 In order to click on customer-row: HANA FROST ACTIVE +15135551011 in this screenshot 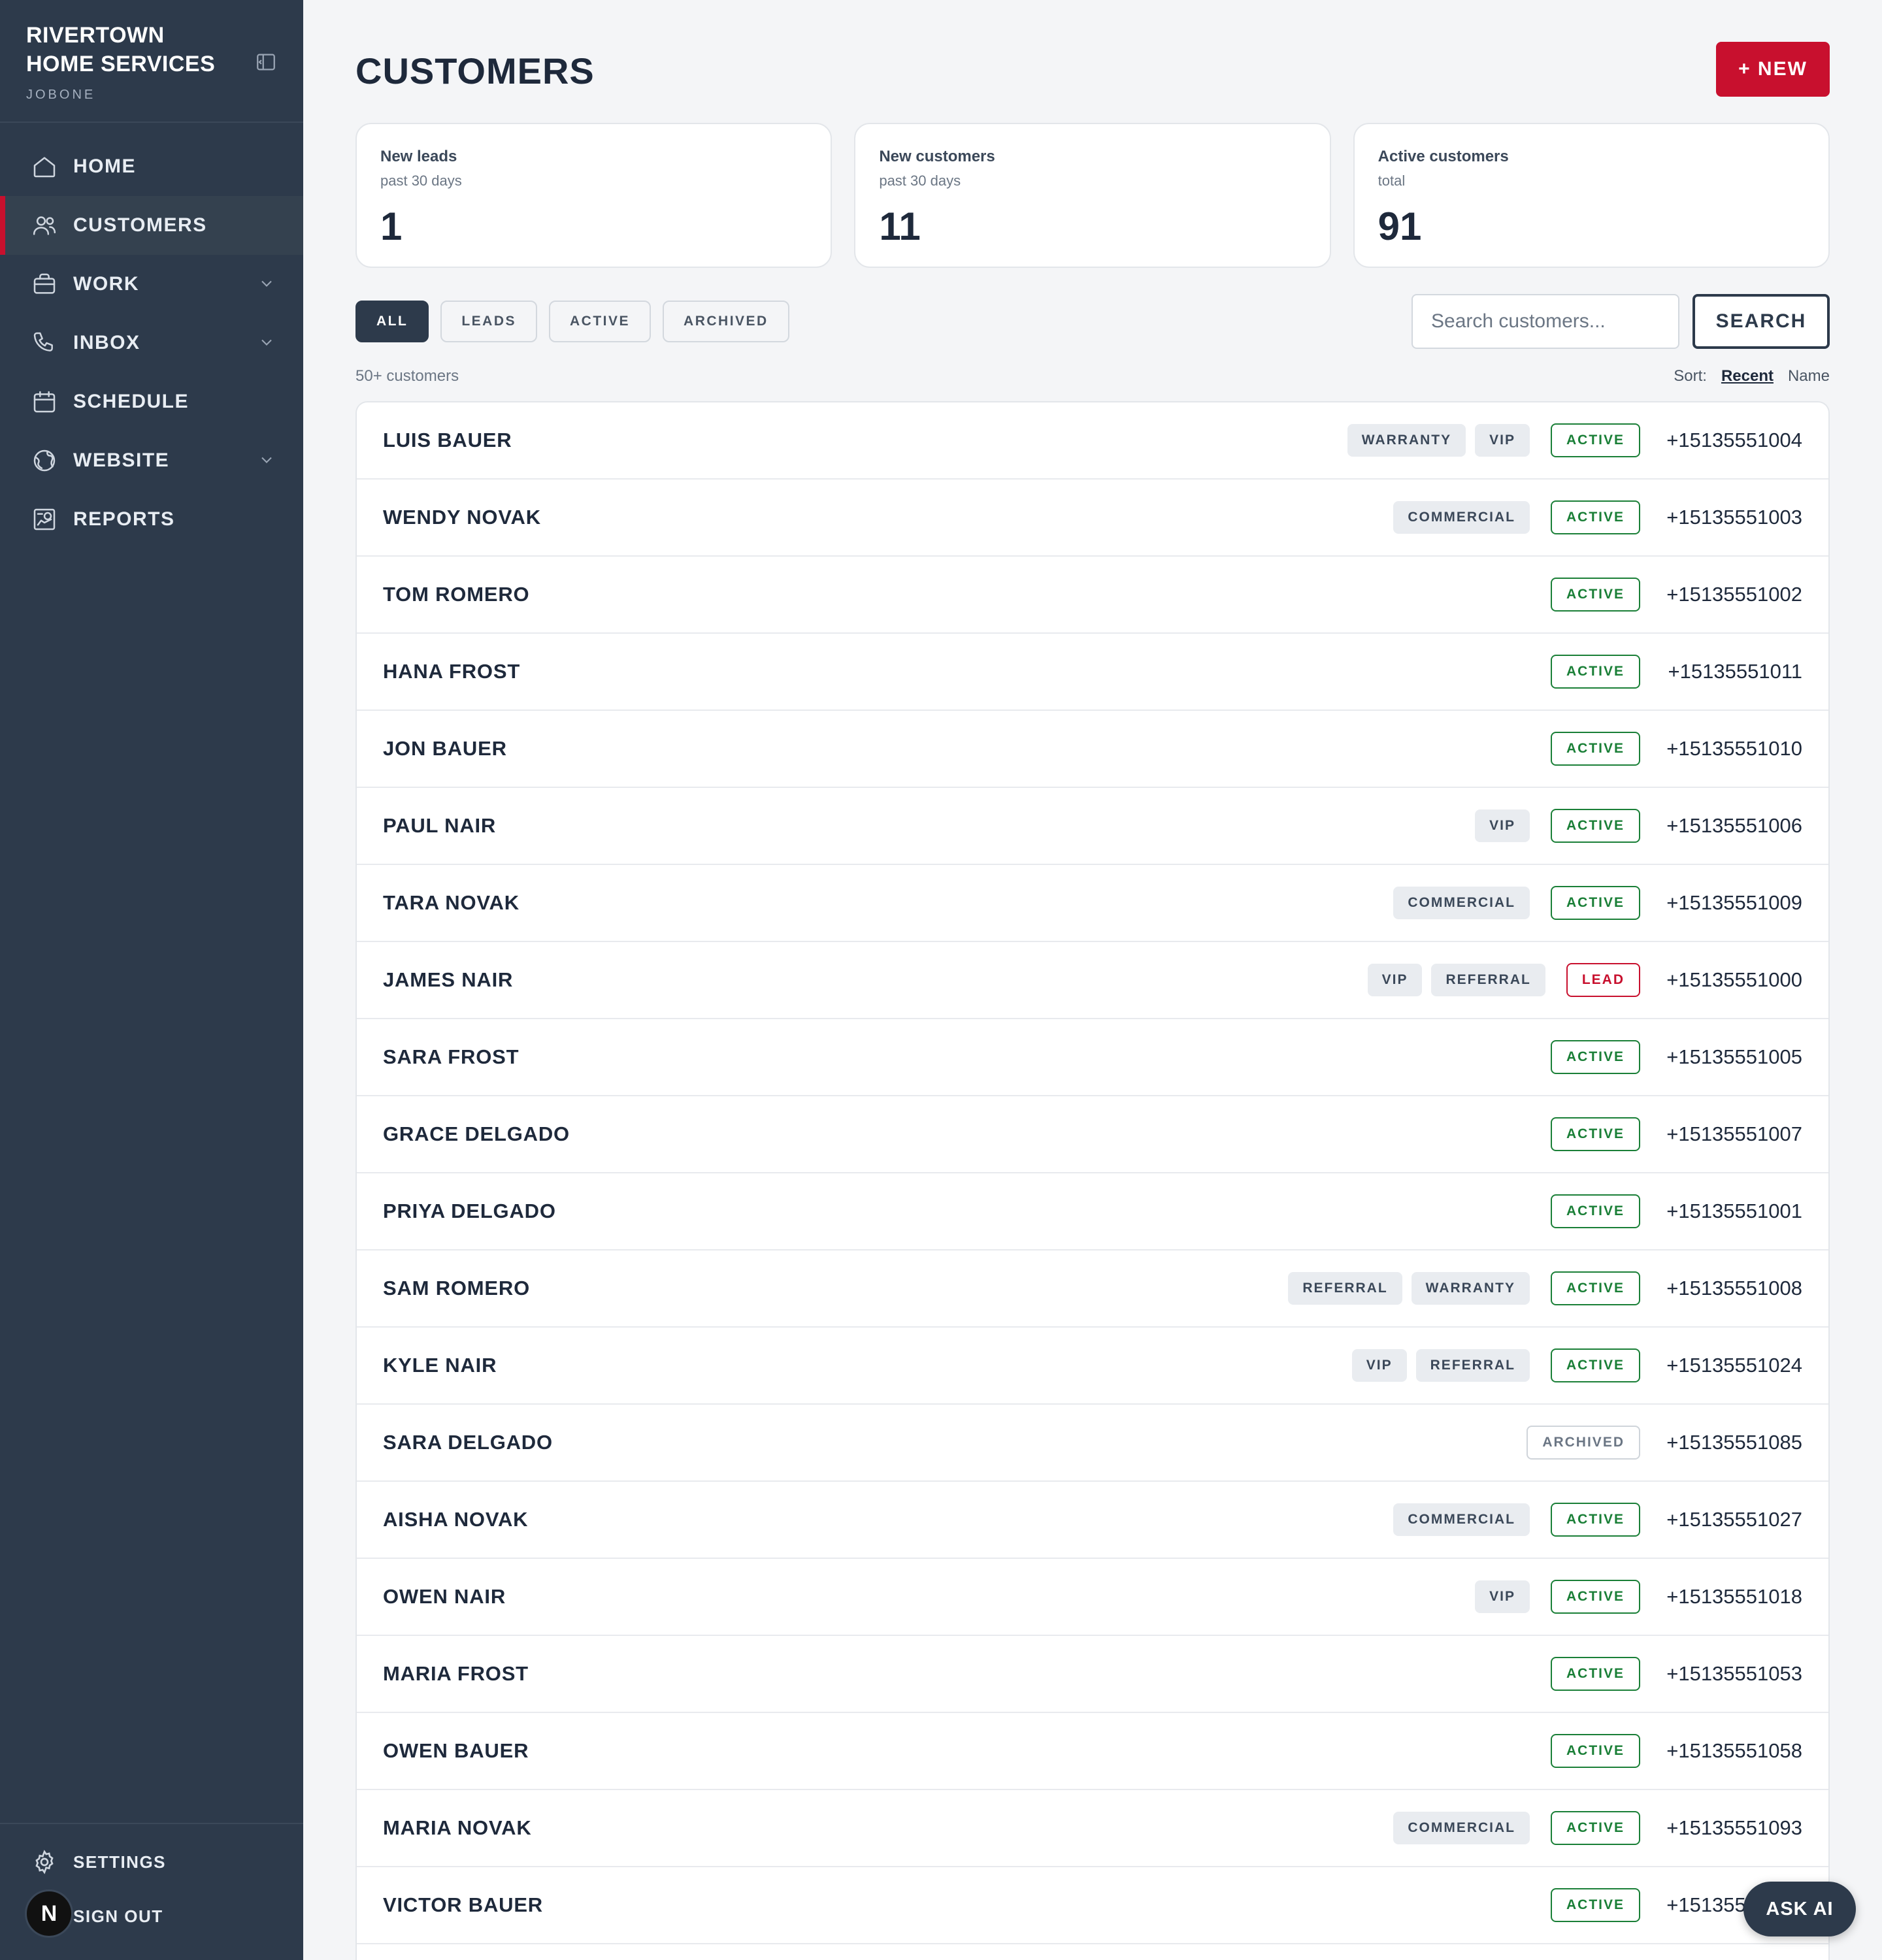, I will do `click(1092, 672)`.